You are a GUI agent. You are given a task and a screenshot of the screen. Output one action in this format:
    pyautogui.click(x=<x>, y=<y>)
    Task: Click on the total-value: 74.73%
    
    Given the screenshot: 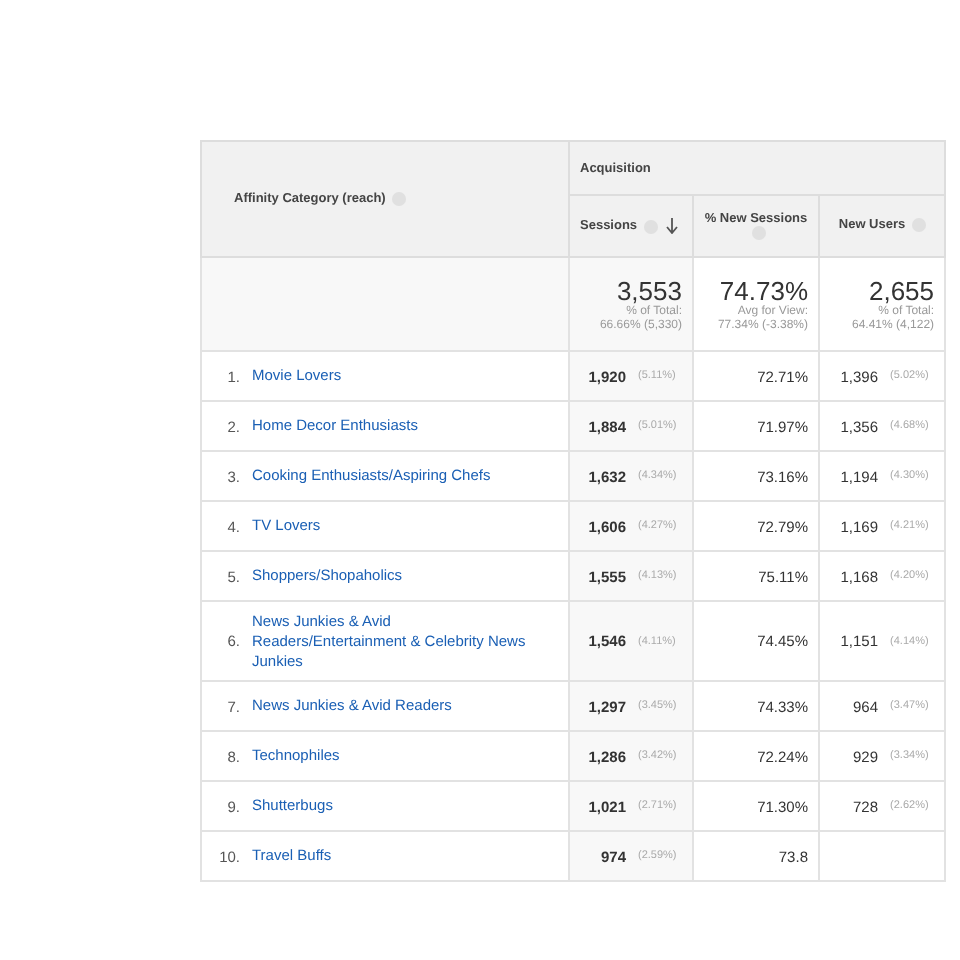 What is the action you would take?
    pyautogui.click(x=762, y=290)
    